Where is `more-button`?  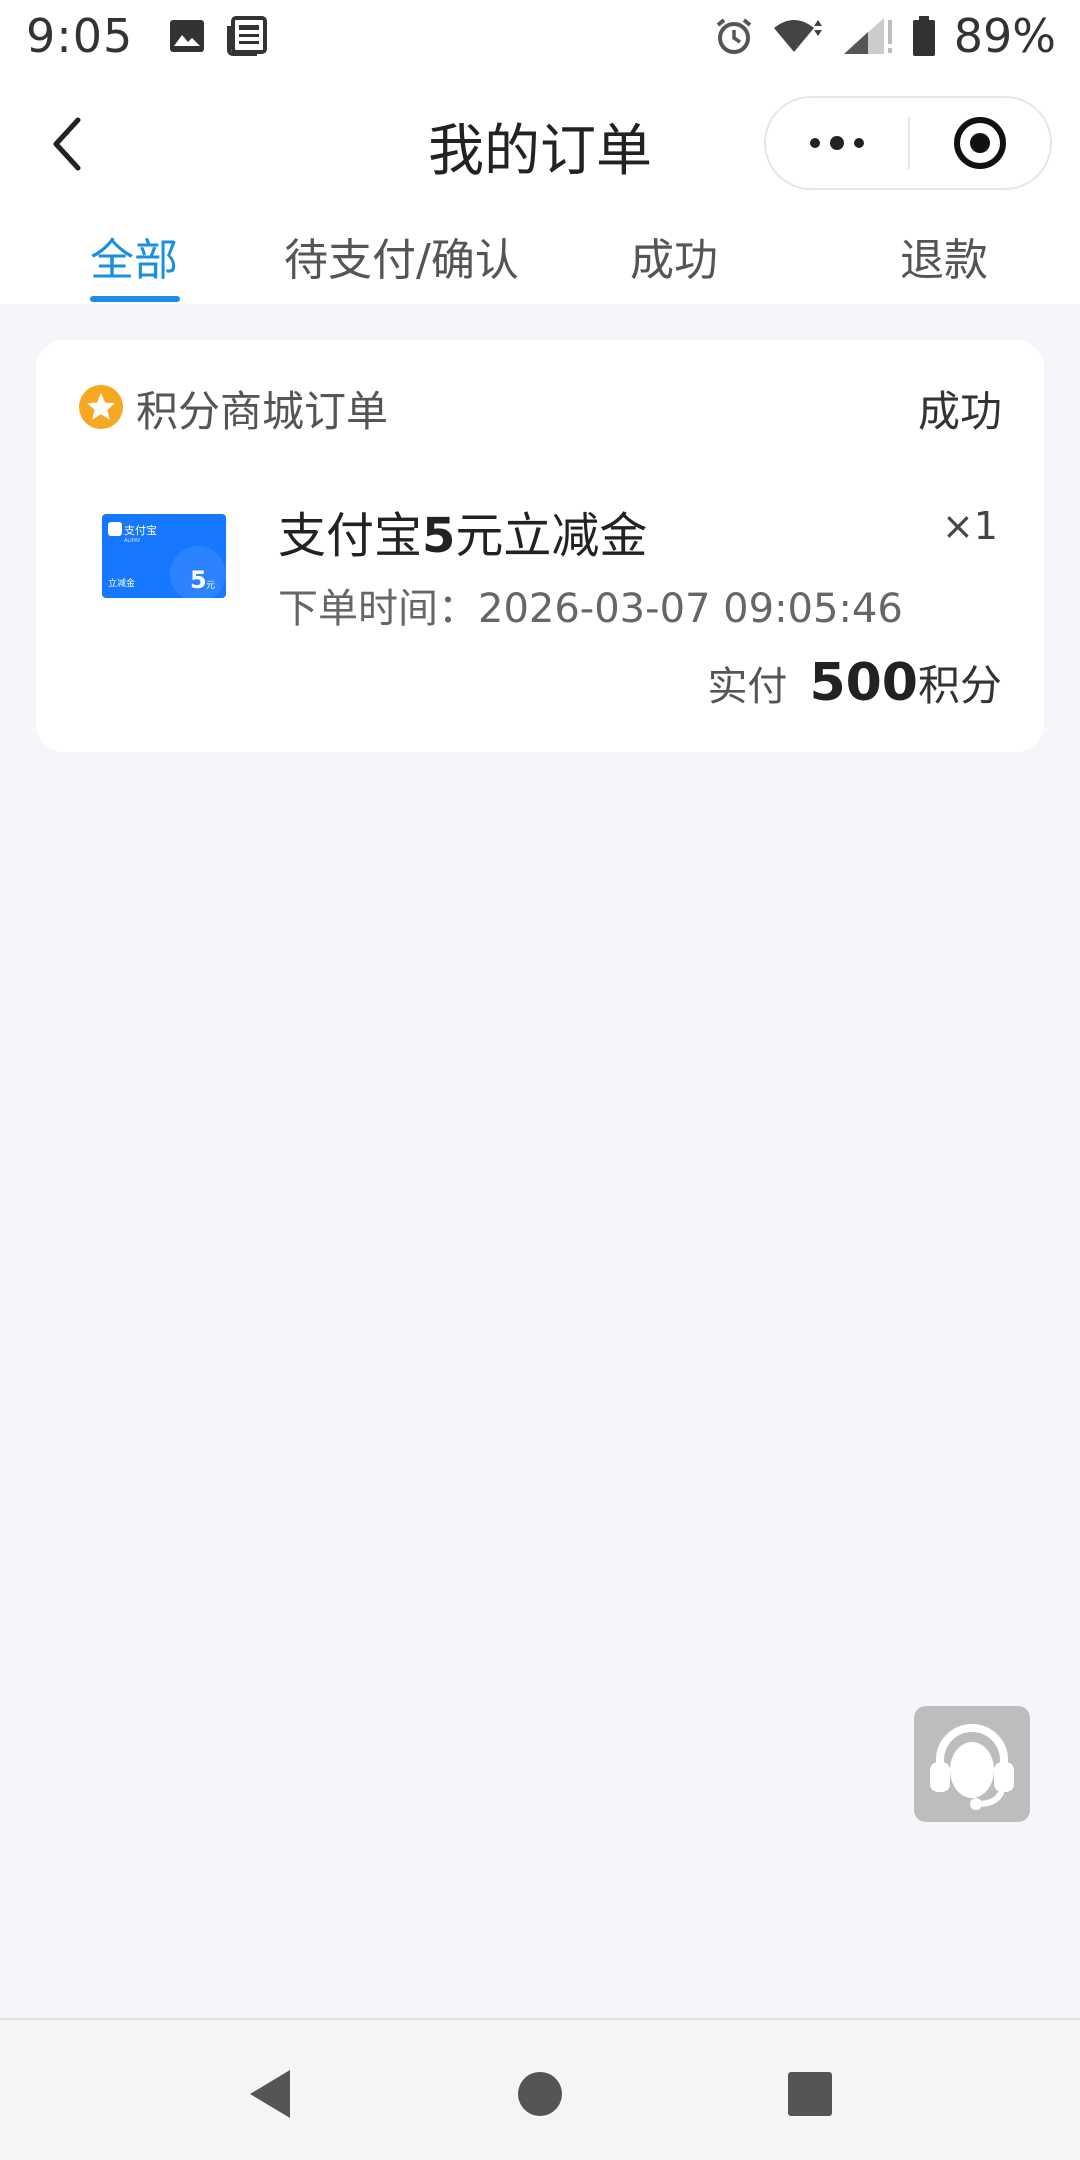
more-button is located at coordinates (837, 143).